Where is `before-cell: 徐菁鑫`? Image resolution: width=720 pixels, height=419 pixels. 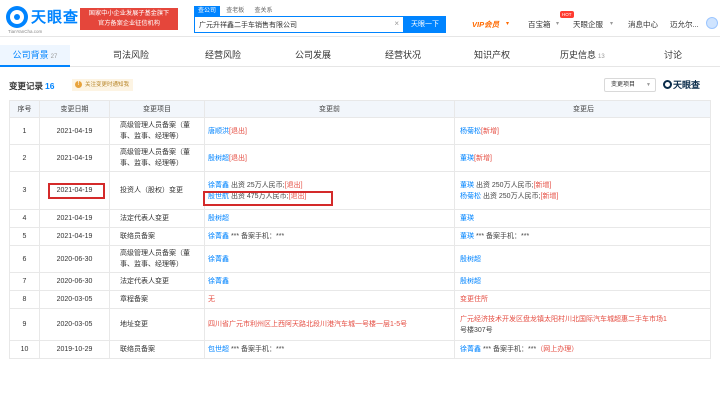 before-cell: 徐菁鑫 is located at coordinates (330, 259).